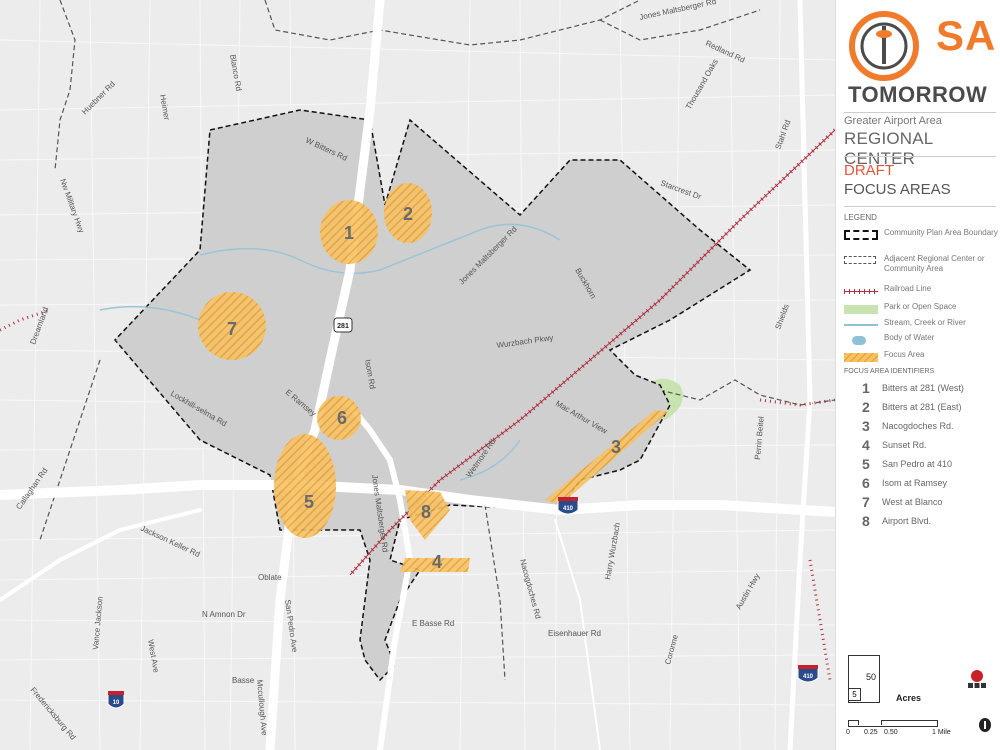 Image resolution: width=1000 pixels, height=750 pixels. I want to click on acreage-50-label: 50, so click(871, 677).